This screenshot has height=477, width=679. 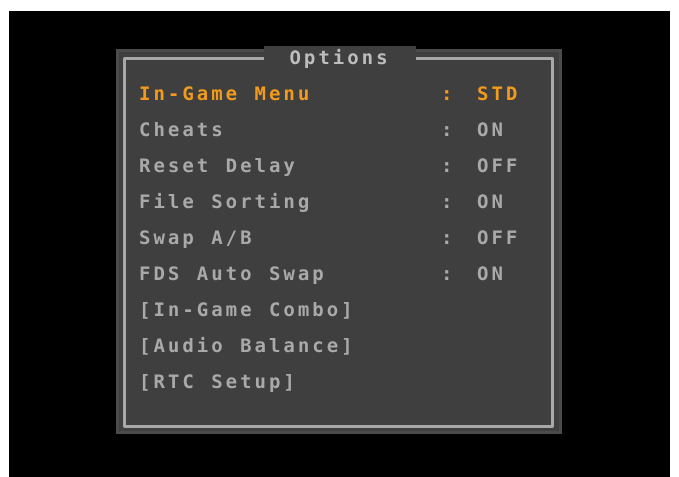 I want to click on menu-item-file-sorting: File Sorting : ON, so click(x=344, y=202).